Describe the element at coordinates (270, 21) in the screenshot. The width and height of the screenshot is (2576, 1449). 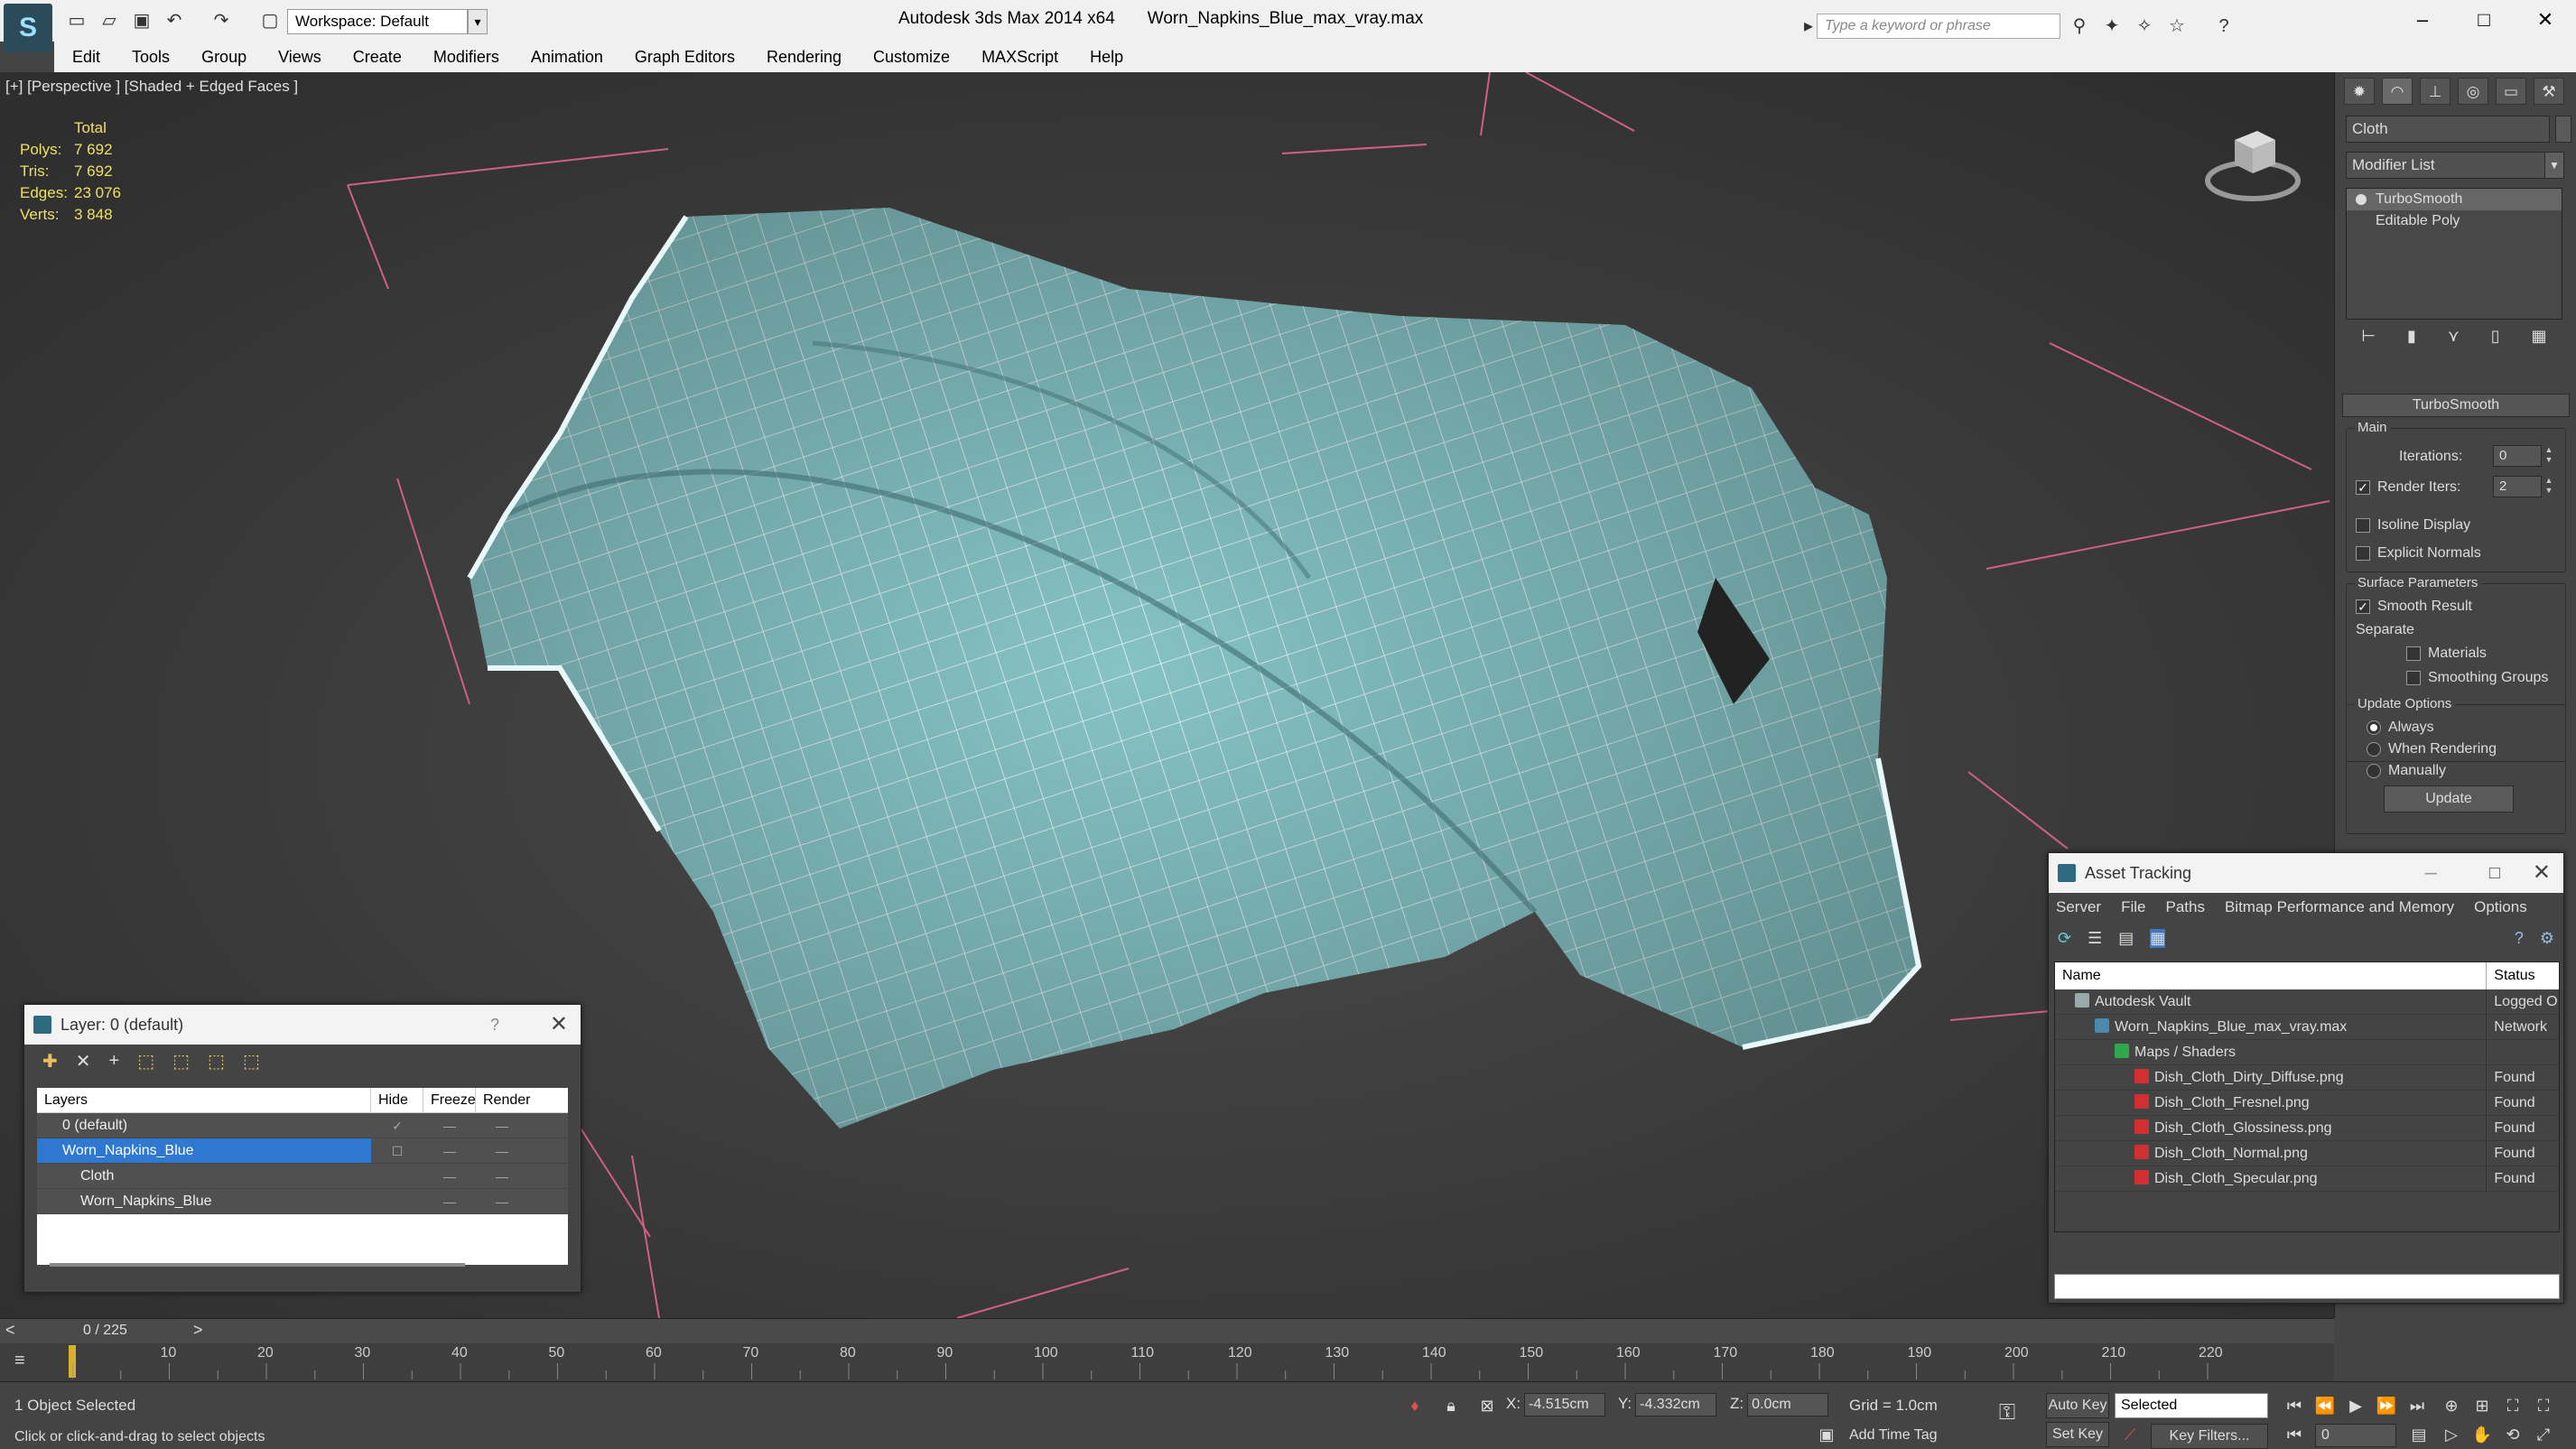
I see `project-folder-icon: ▢` at that location.